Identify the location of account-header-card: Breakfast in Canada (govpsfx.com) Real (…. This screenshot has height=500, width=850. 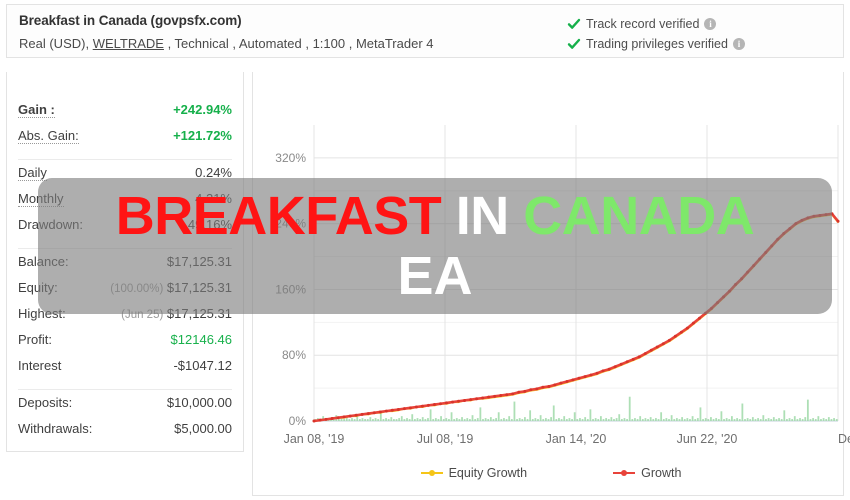
(425, 31).